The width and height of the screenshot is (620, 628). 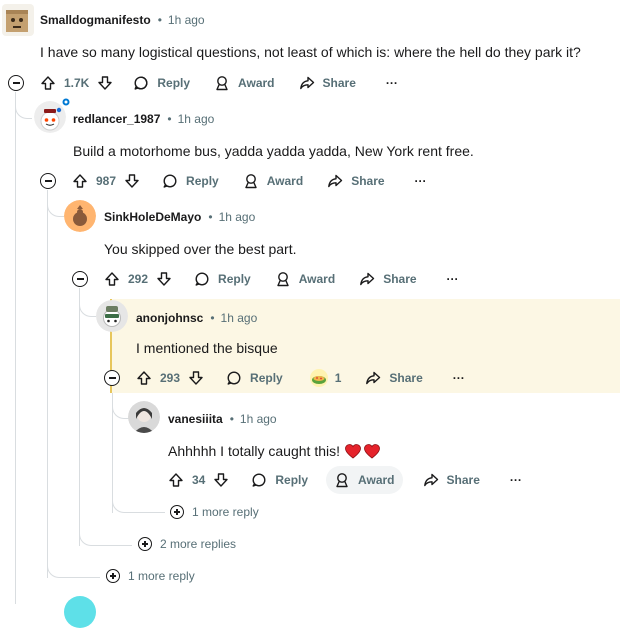 What do you see at coordinates (95, 20) in the screenshot?
I see `username-link: Smalldogmanifesto` at bounding box center [95, 20].